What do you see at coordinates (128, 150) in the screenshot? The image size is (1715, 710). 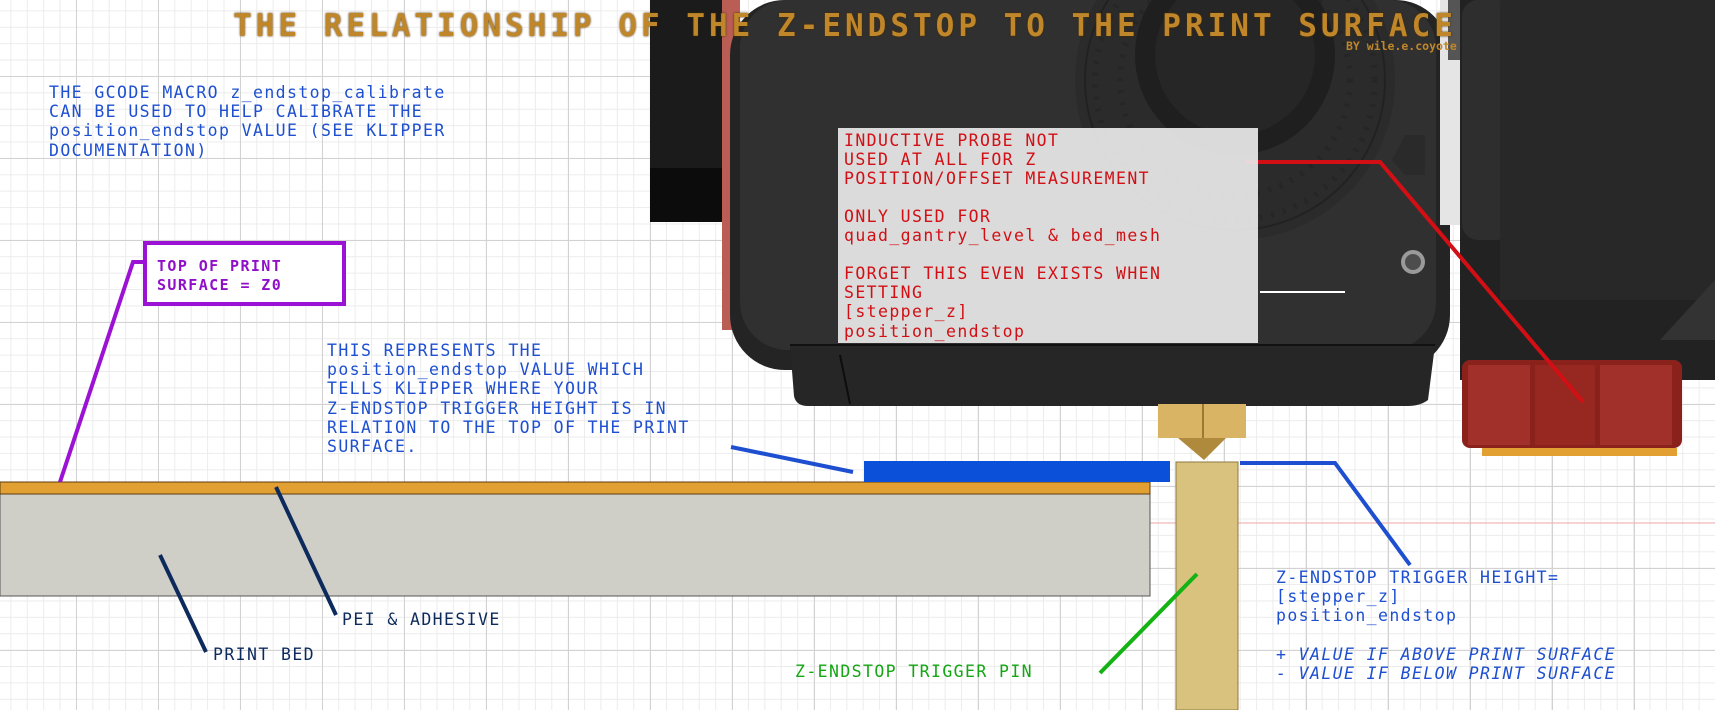 I see `macro-note-text: DOCUMENTATION)` at bounding box center [128, 150].